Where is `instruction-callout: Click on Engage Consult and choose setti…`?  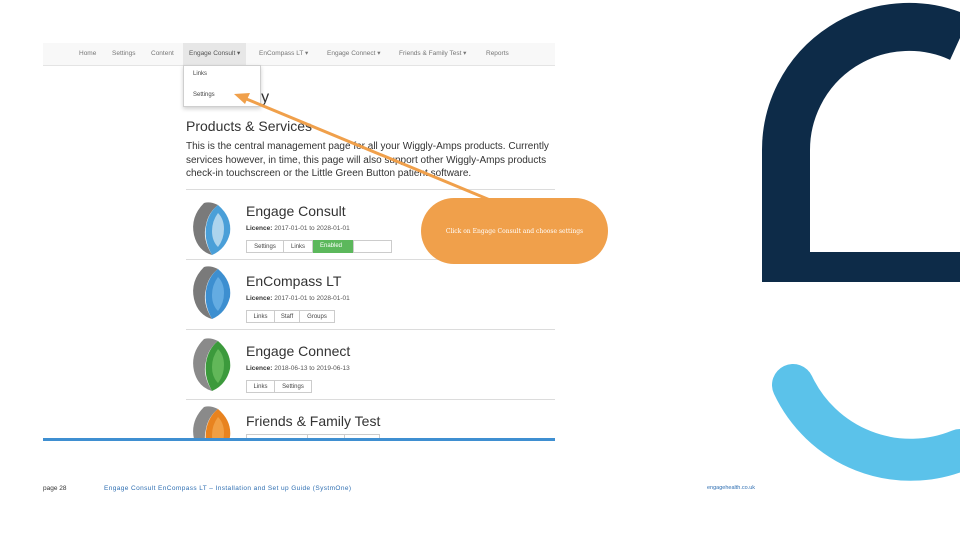
instruction-callout: Click on Engage Consult and choose setti… is located at coordinates (514, 231).